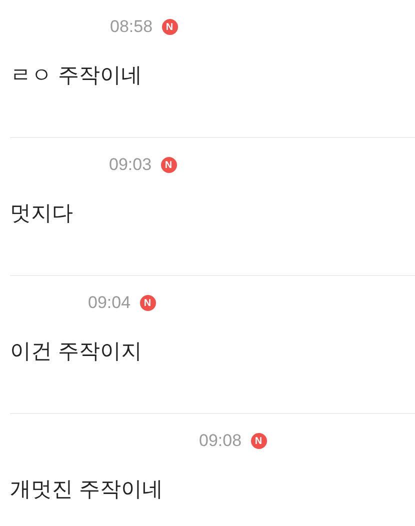  Describe the element at coordinates (76, 352) in the screenshot. I see `comment-text: 이건 주작이지` at that location.